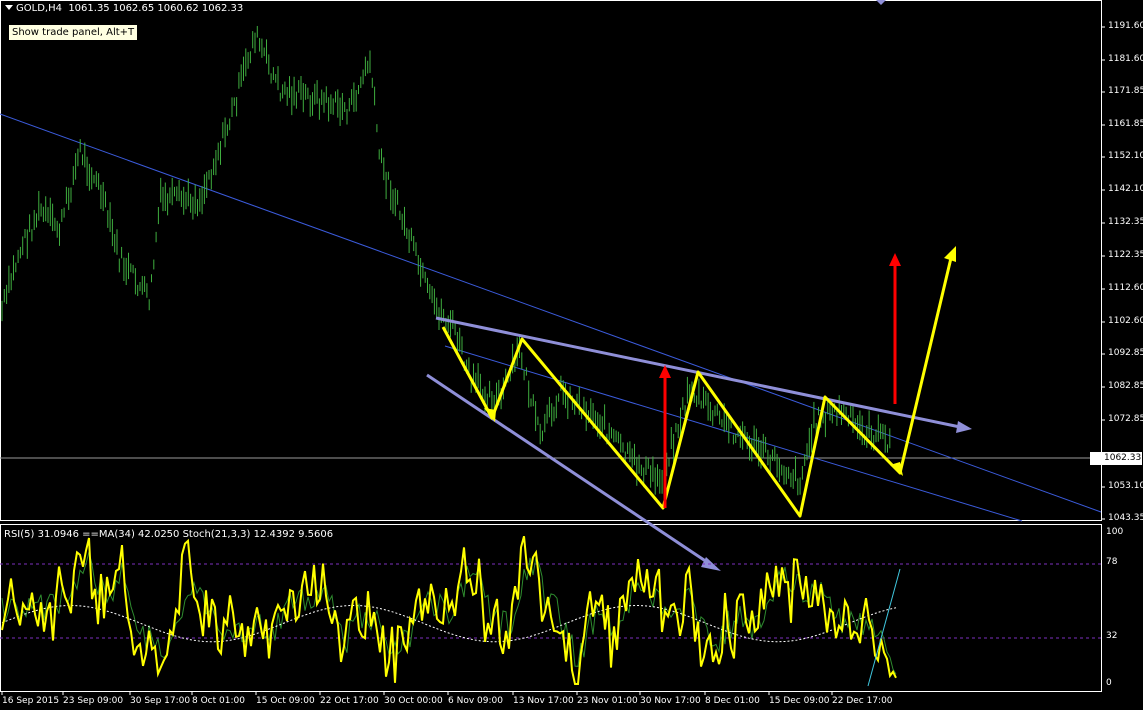 This screenshot has height=710, width=1143. What do you see at coordinates (1125, 288) in the screenshot?
I see `price-axis-label: 1112.60` at bounding box center [1125, 288].